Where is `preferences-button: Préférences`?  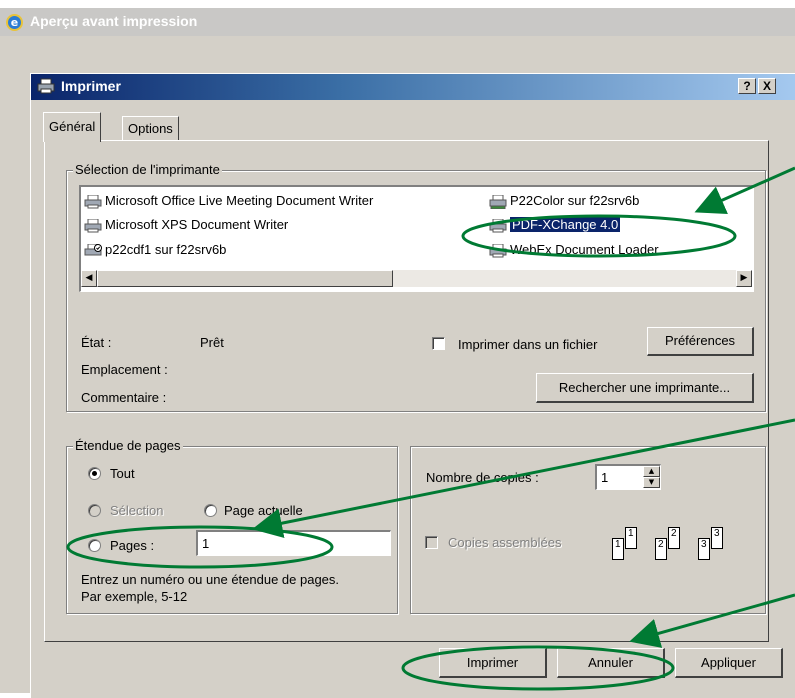 preferences-button: Préférences is located at coordinates (700, 341).